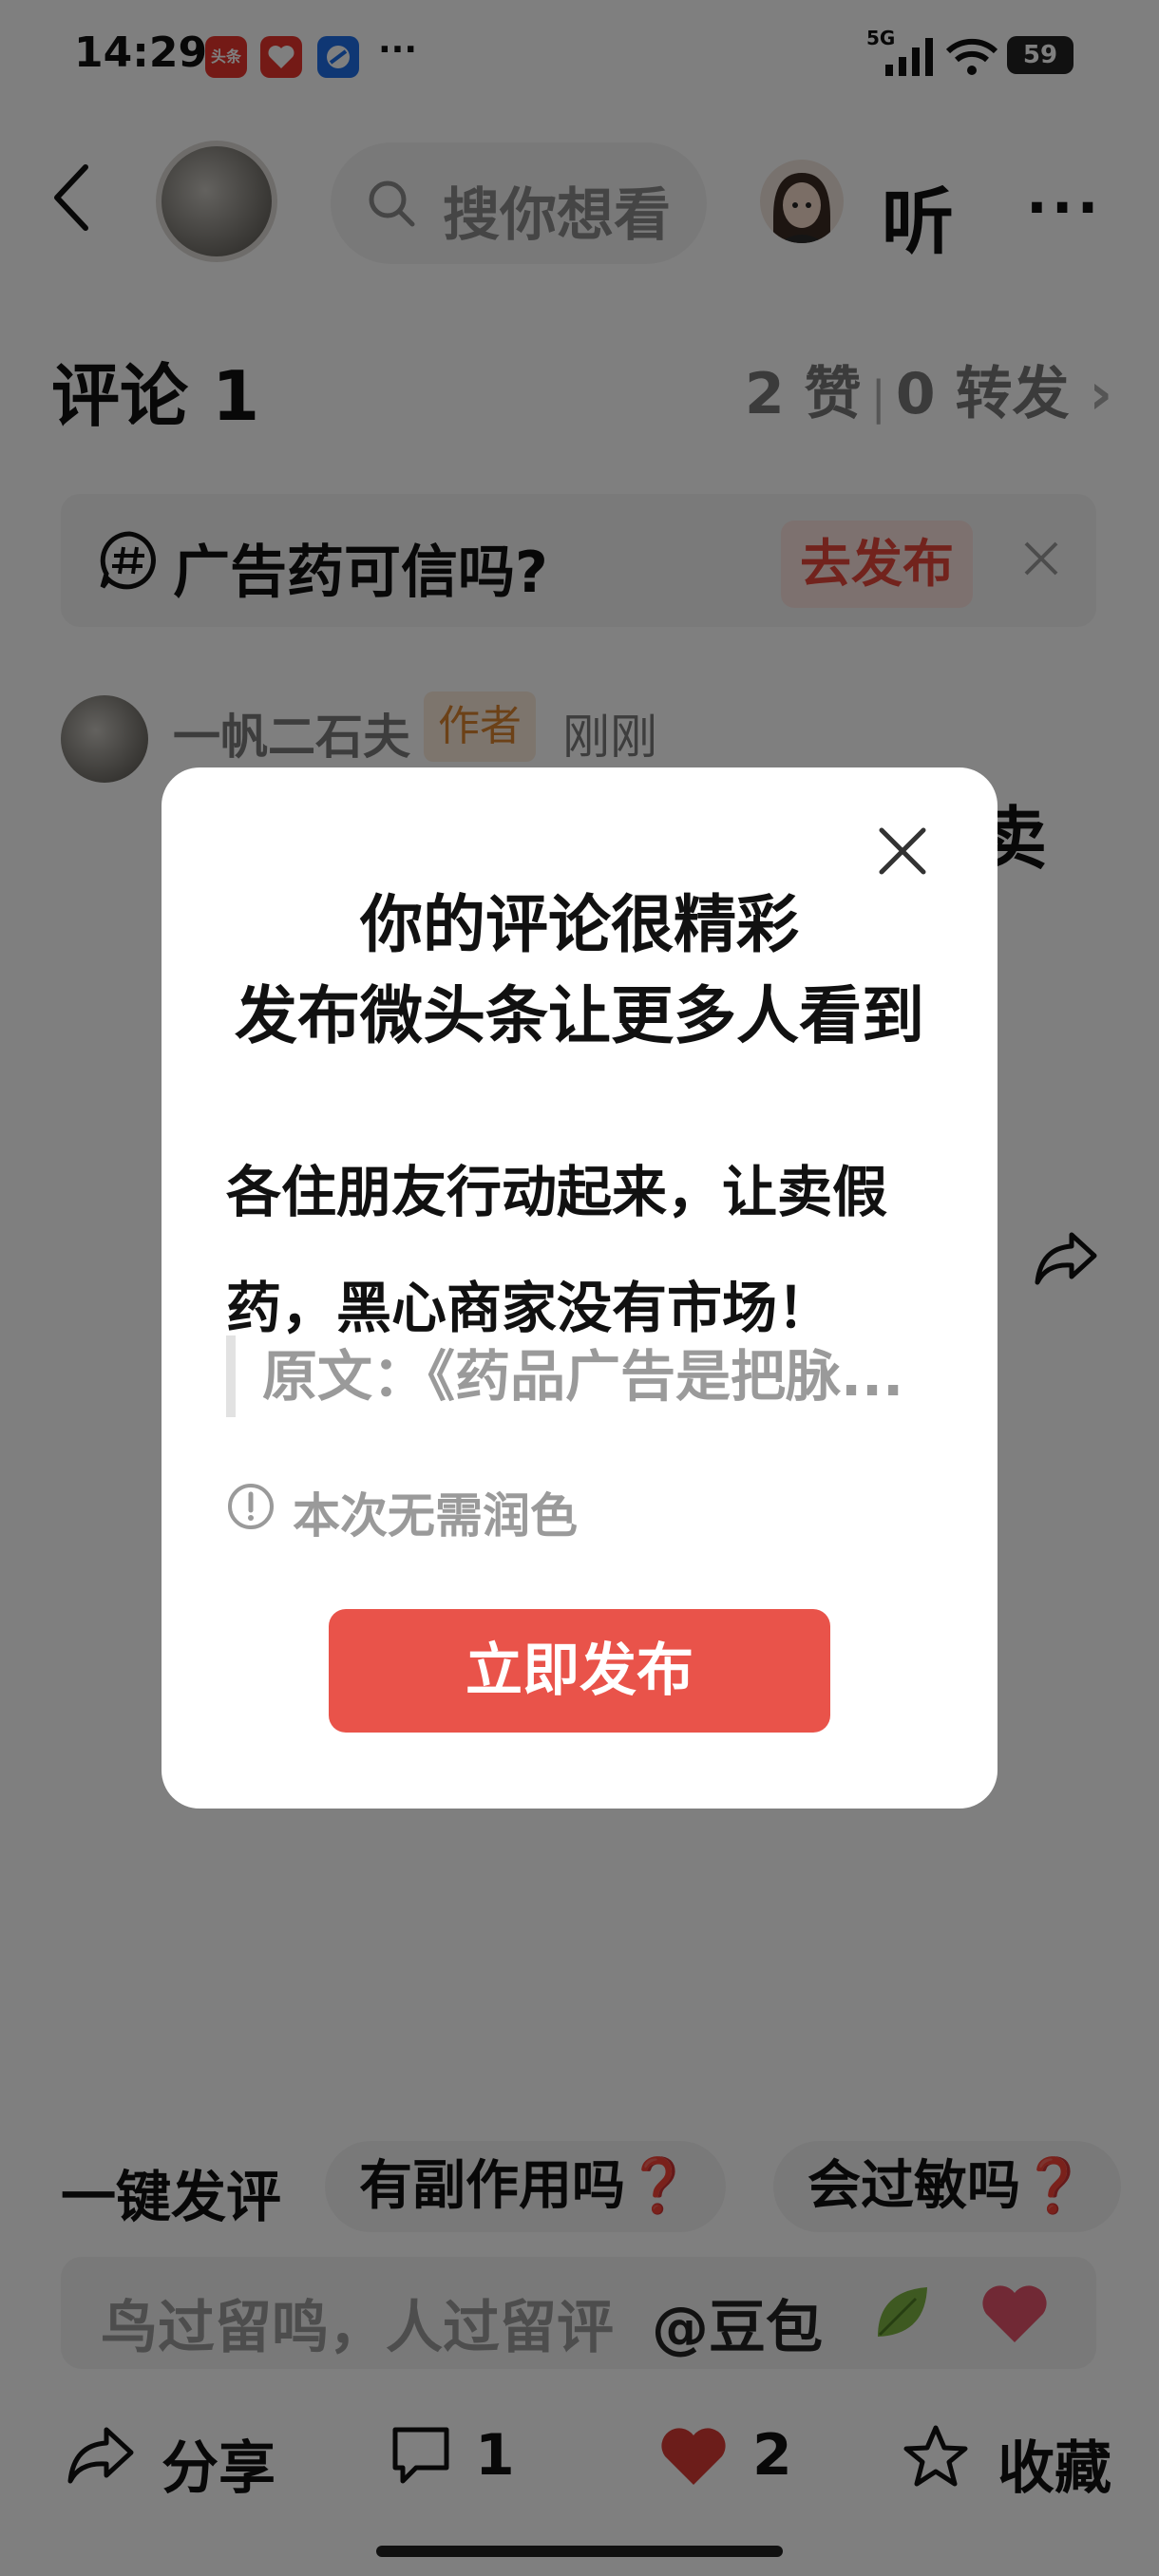 The width and height of the screenshot is (1159, 2576). What do you see at coordinates (579, 1671) in the screenshot?
I see `publish-now-button: 立即发布` at bounding box center [579, 1671].